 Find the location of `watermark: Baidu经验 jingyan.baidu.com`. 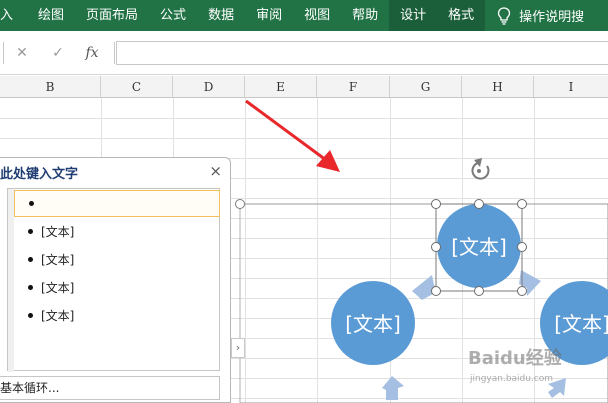

watermark: Baidu经验 jingyan.baidu.com is located at coordinates (515, 365).